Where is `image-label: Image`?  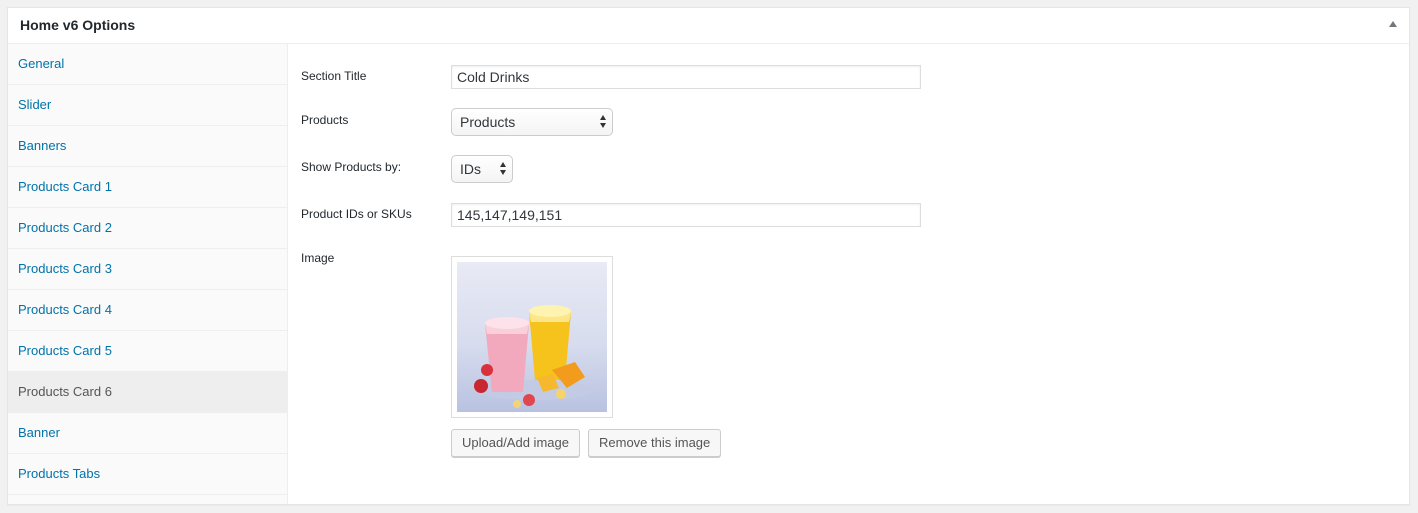
image-label: Image is located at coordinates (318, 258).